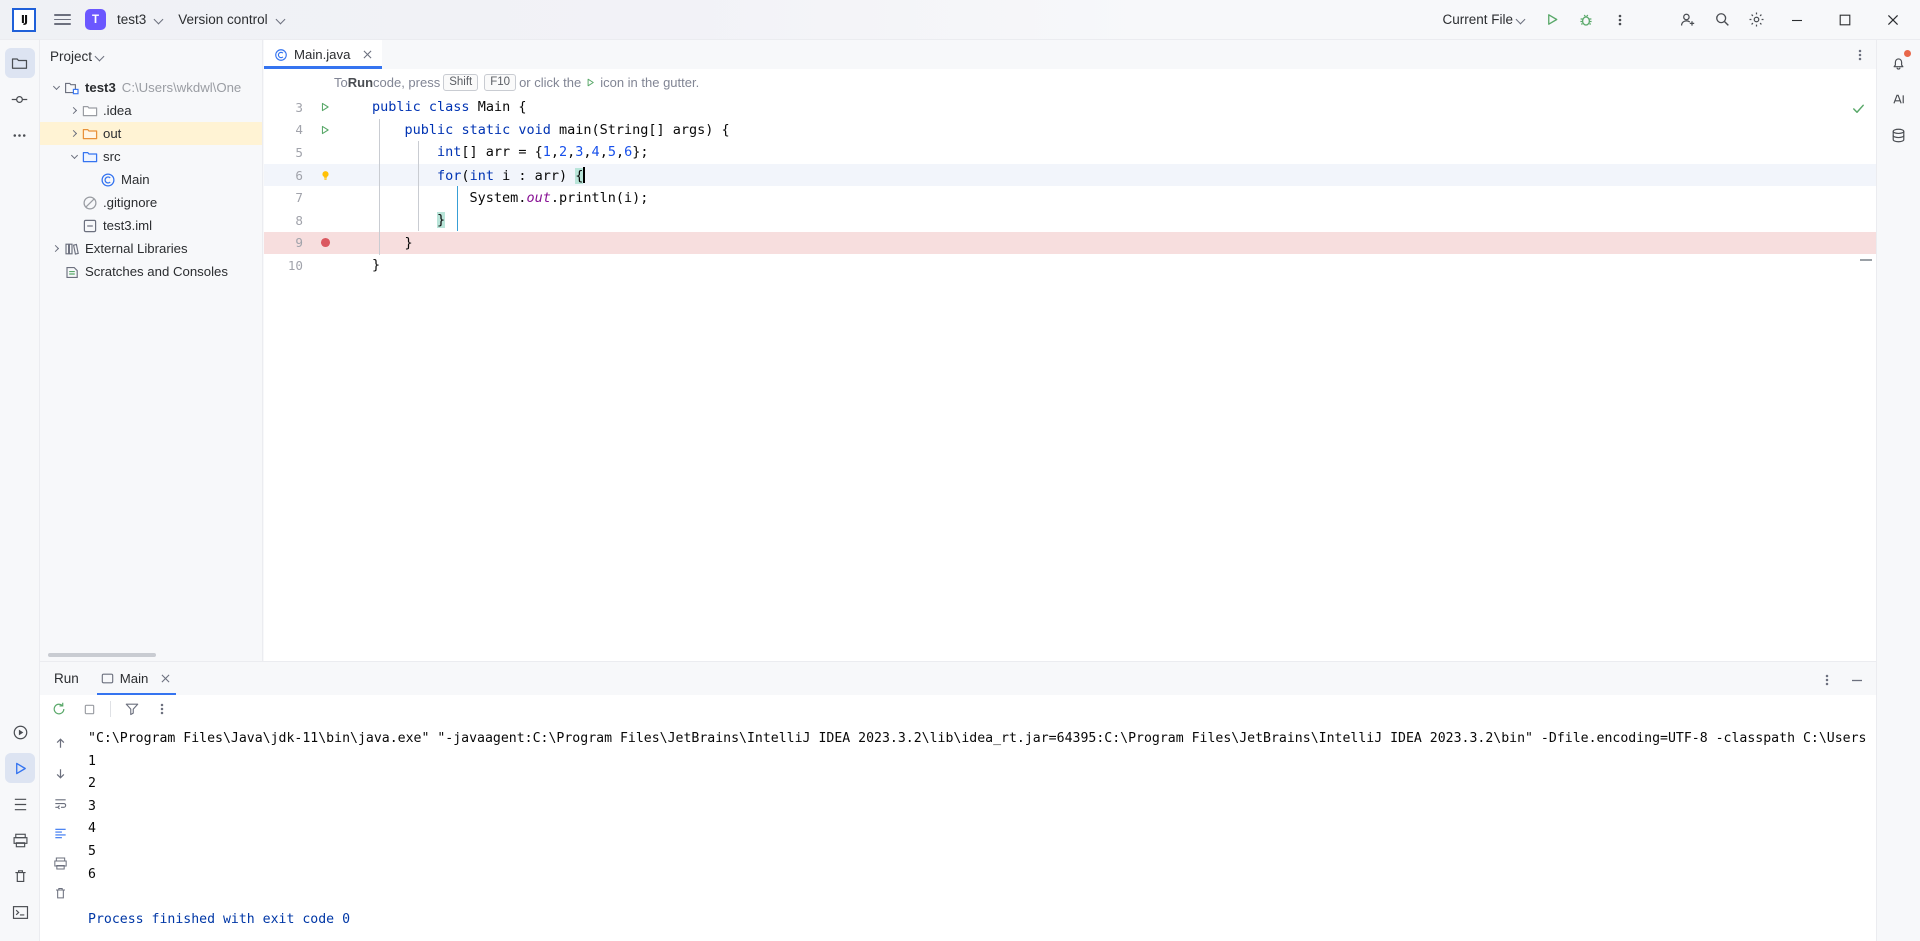 The width and height of the screenshot is (1920, 941). Describe the element at coordinates (295, 265) in the screenshot. I see `line-number: 10` at that location.